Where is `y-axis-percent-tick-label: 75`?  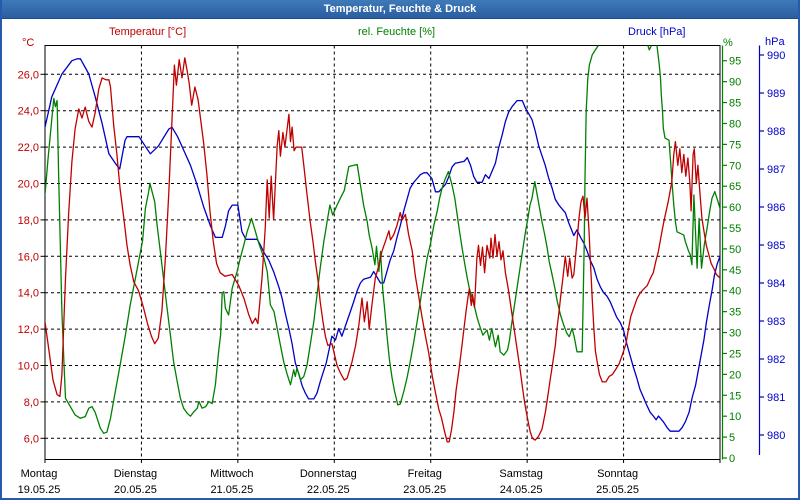 y-axis-percent-tick-label: 75 is located at coordinates (735, 145).